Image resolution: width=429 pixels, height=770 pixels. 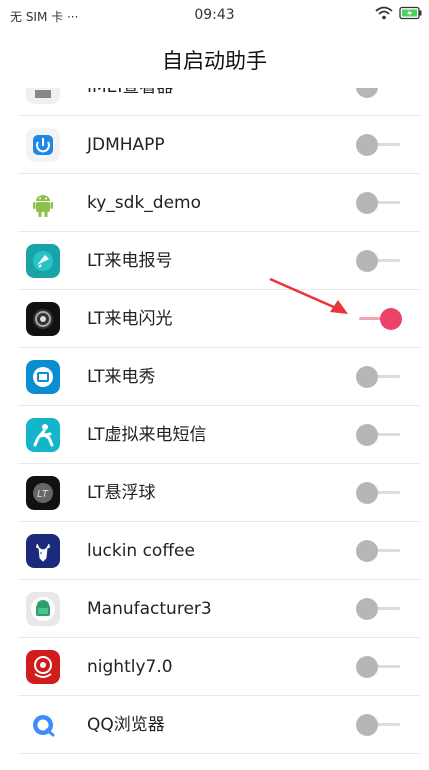 What do you see at coordinates (149, 609) in the screenshot?
I see `app-name: Manufacturer3` at bounding box center [149, 609].